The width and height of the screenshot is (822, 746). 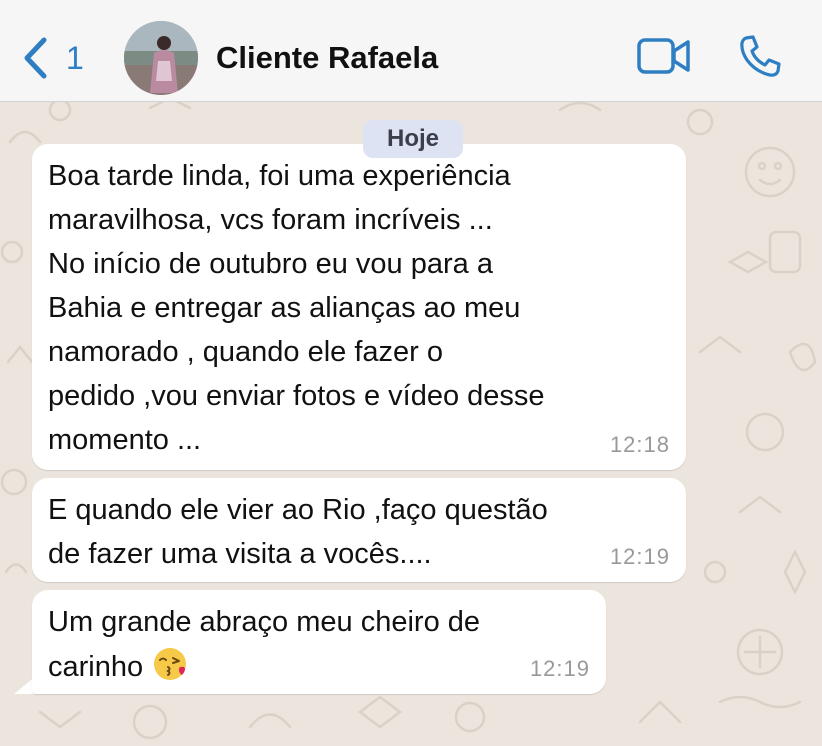 I want to click on kissing-heart-emoji, so click(x=170, y=664).